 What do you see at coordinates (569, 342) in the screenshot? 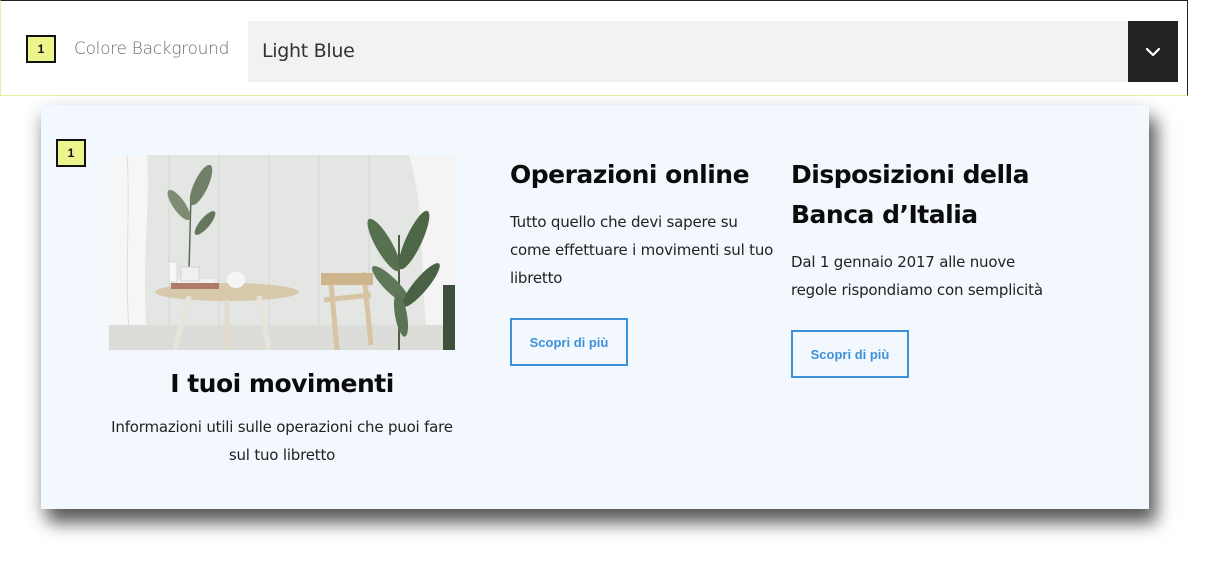
I see `card2-cta-button: Scopri di più` at bounding box center [569, 342].